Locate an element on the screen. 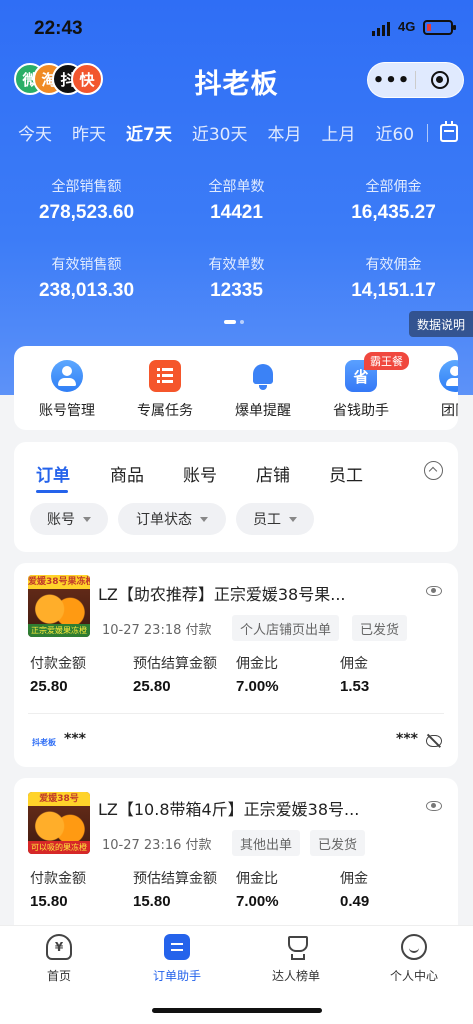  filter-account: 账号 is located at coordinates (69, 519).